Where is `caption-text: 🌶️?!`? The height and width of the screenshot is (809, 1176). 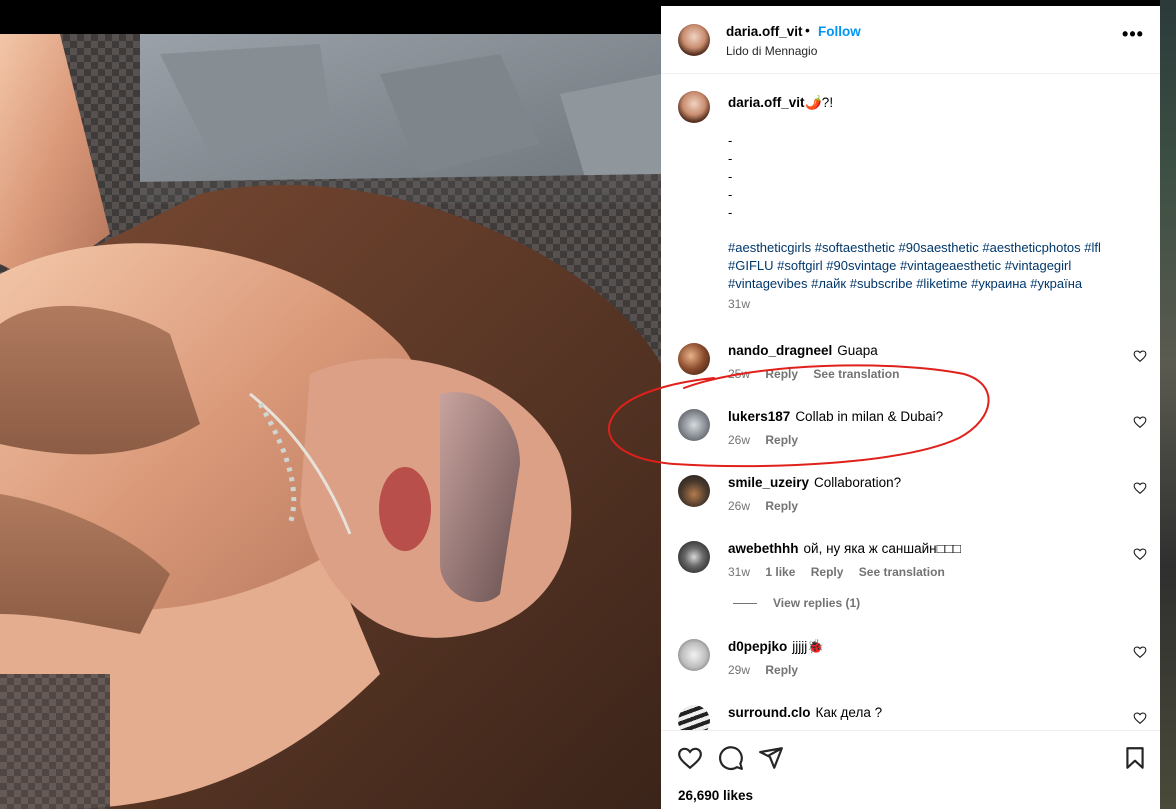
caption-text: 🌶️?! is located at coordinates (819, 102).